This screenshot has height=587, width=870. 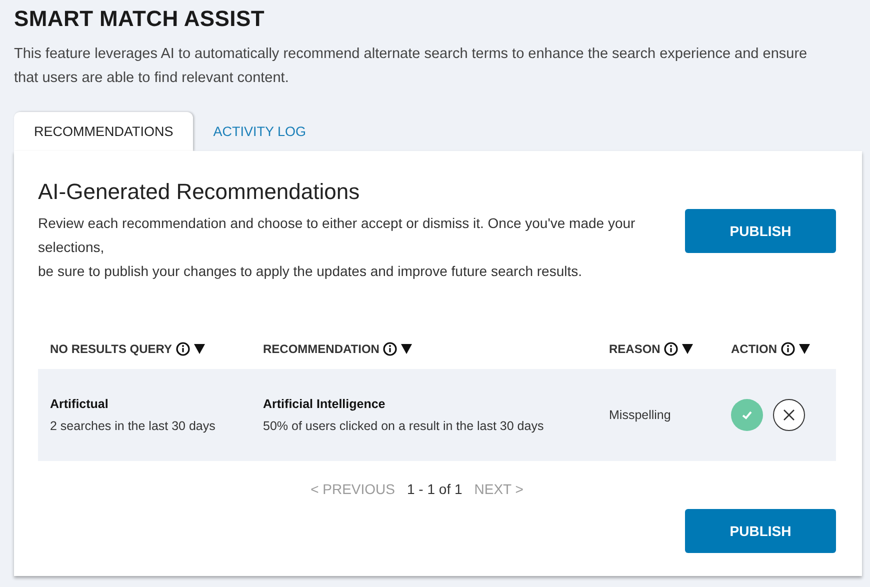 I want to click on dismiss-button, so click(x=789, y=415).